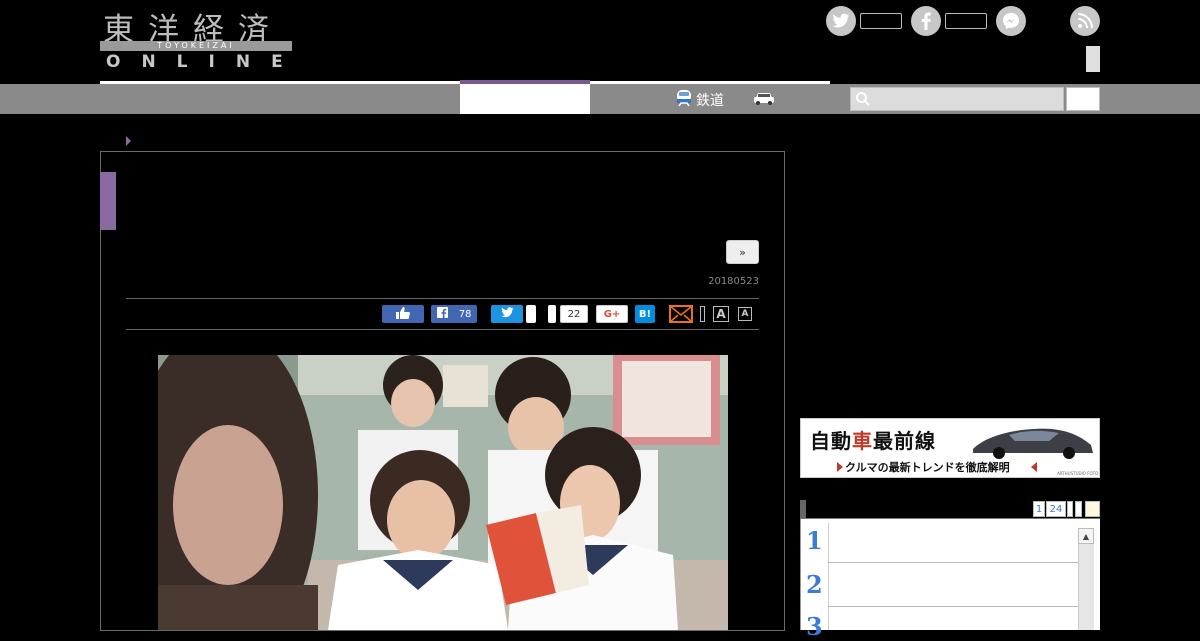  Describe the element at coordinates (531, 314) in the screenshot. I see `tweet-count-balloon` at that location.